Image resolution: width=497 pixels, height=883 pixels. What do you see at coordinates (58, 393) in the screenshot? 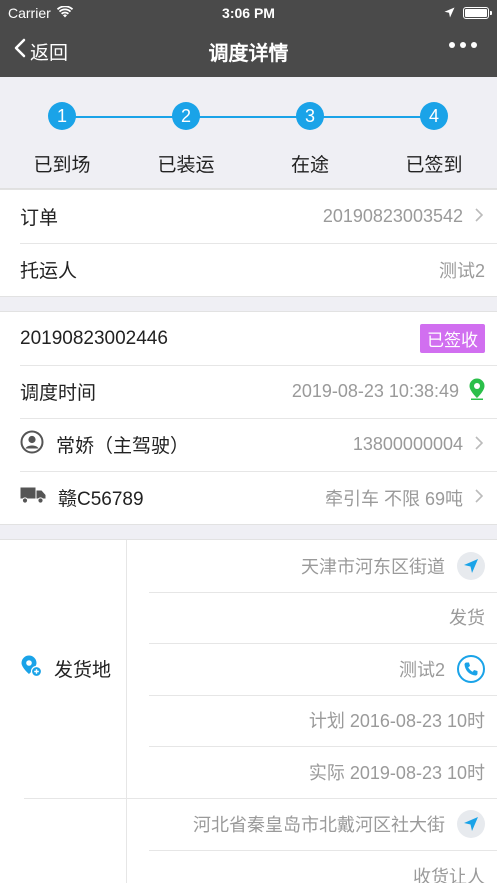
I see `dispatch-time-label: 调度时间` at bounding box center [58, 393].